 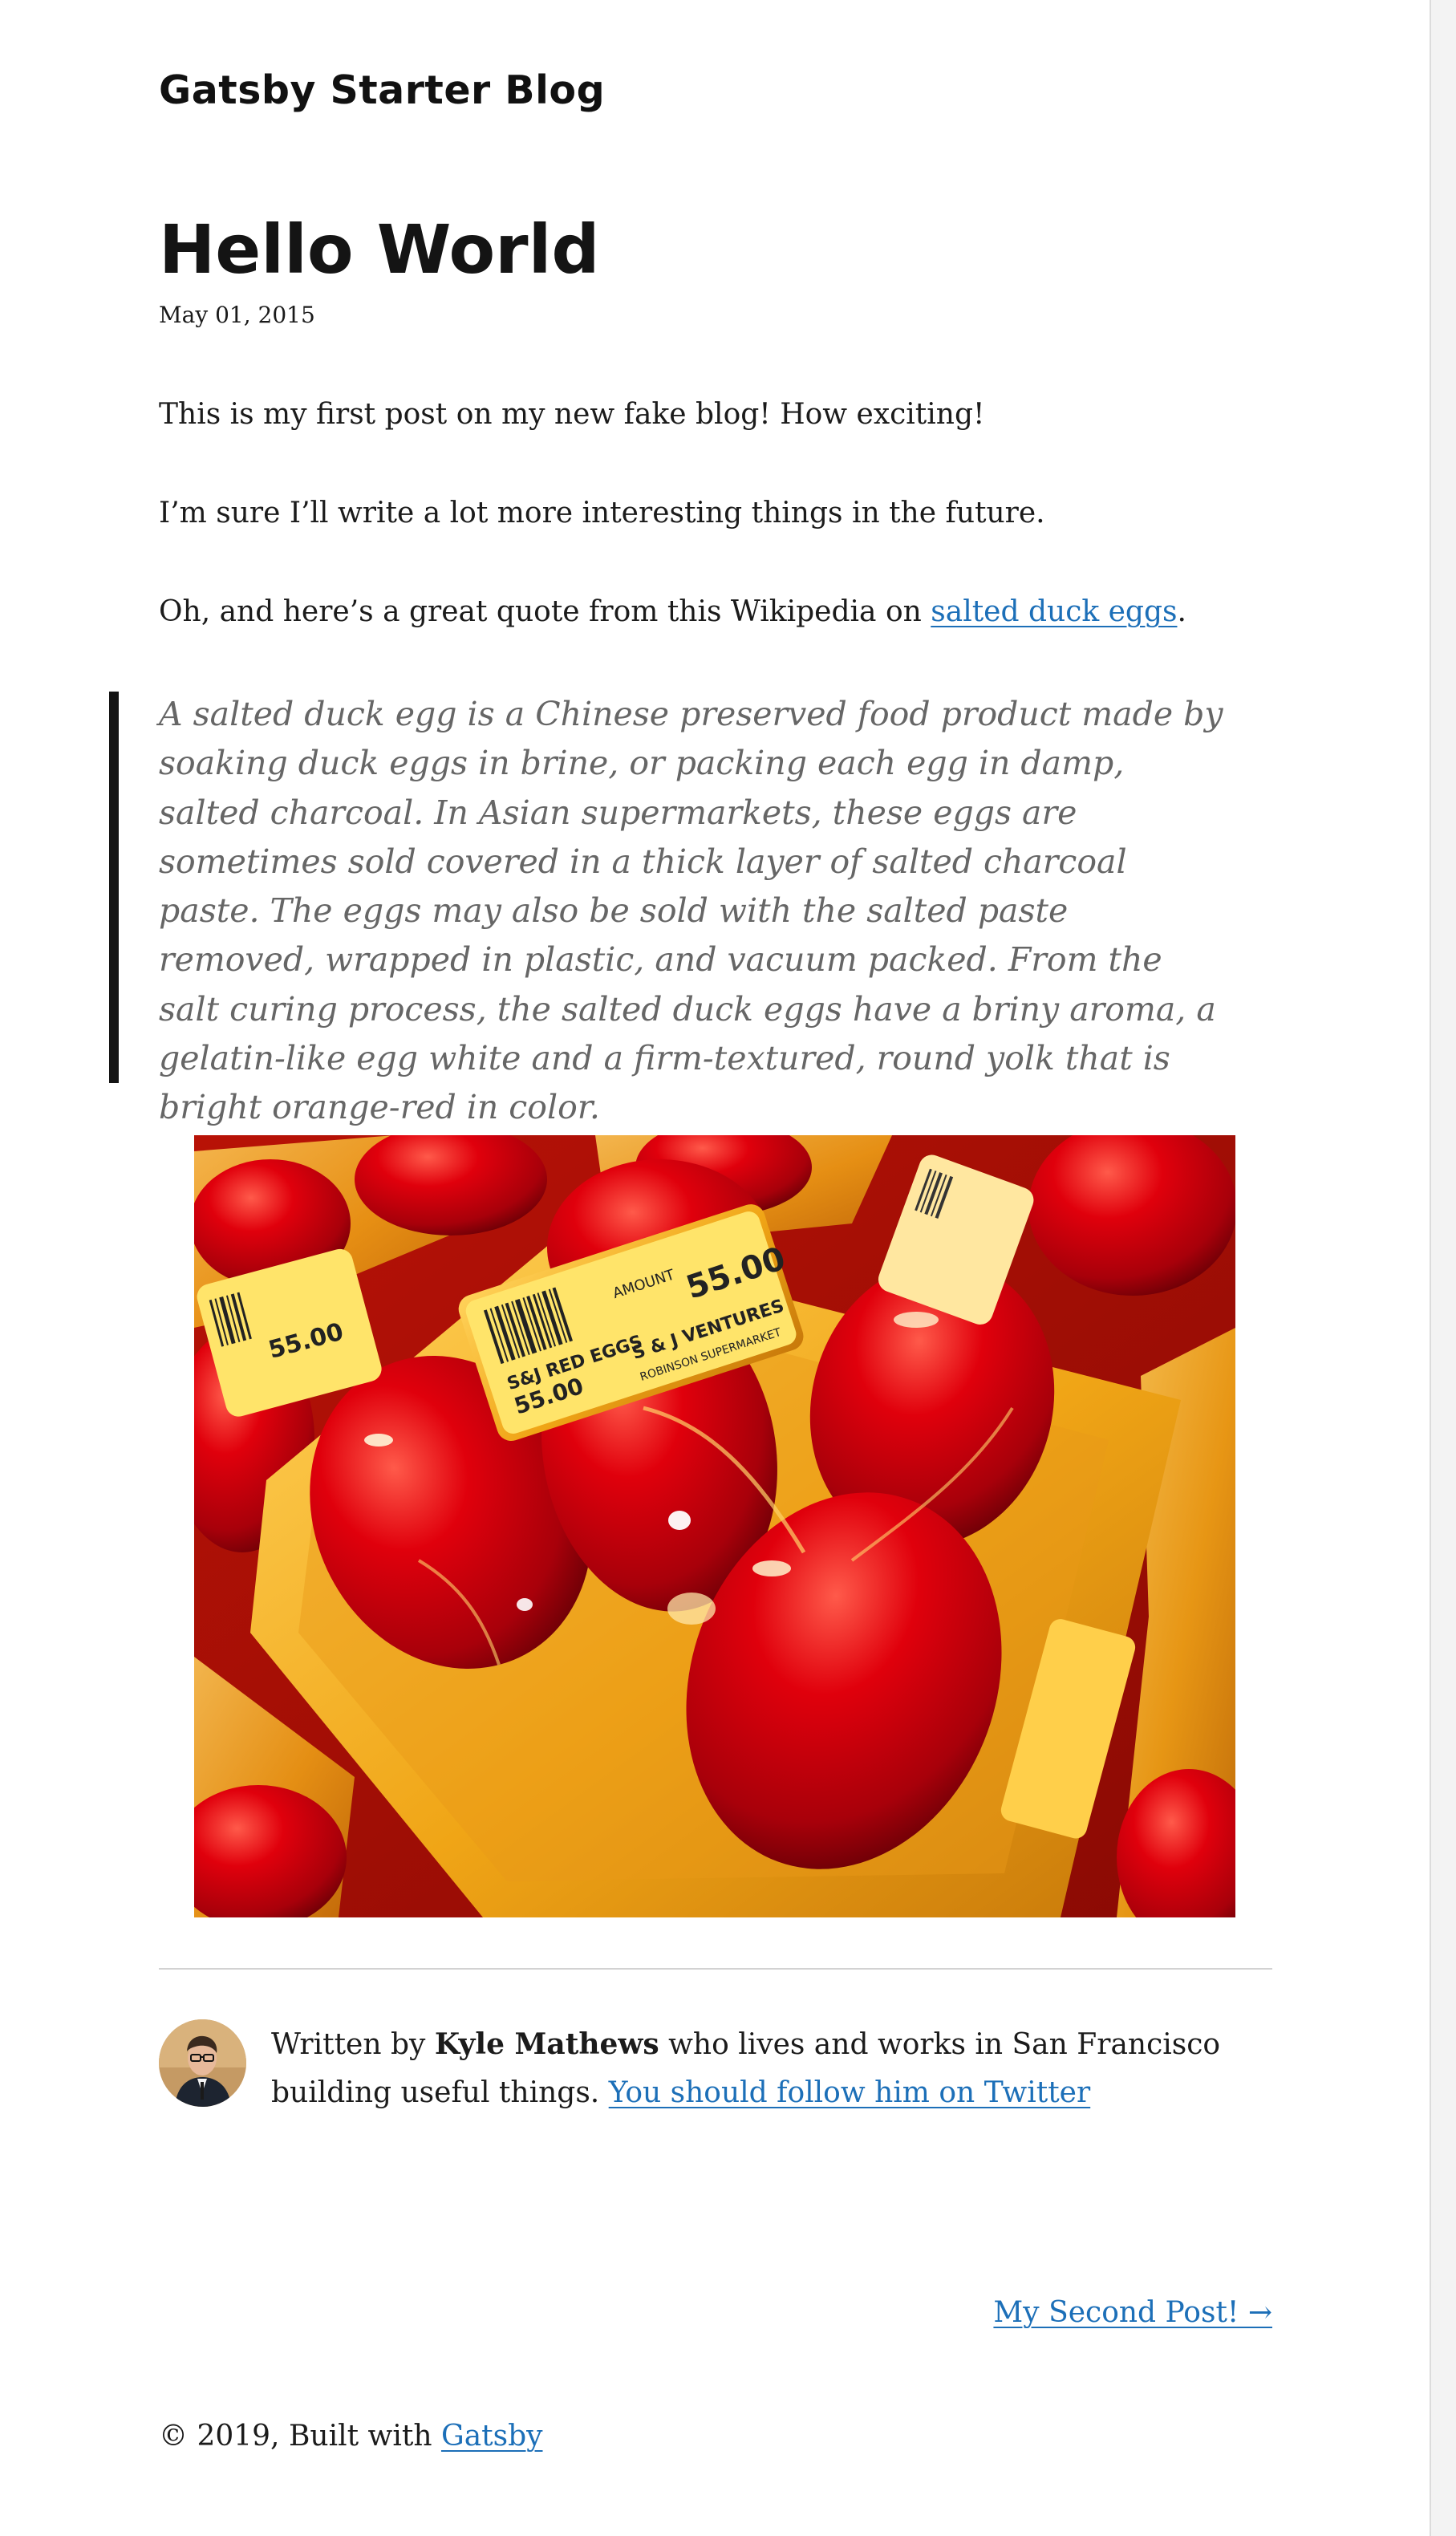 I want to click on footer-copyright: © 2019, Built with, so click(x=300, y=2436).